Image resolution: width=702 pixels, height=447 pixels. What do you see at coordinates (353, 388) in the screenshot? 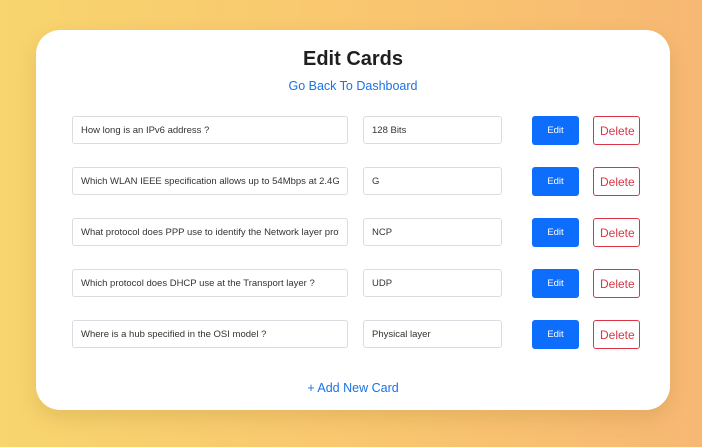
I see `add-new-card-link: + Add New Card` at bounding box center [353, 388].